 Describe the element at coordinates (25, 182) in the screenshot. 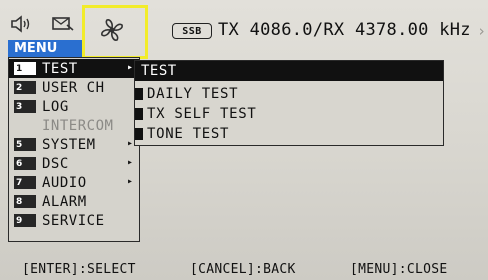

I see `item-number-badge: 7` at that location.